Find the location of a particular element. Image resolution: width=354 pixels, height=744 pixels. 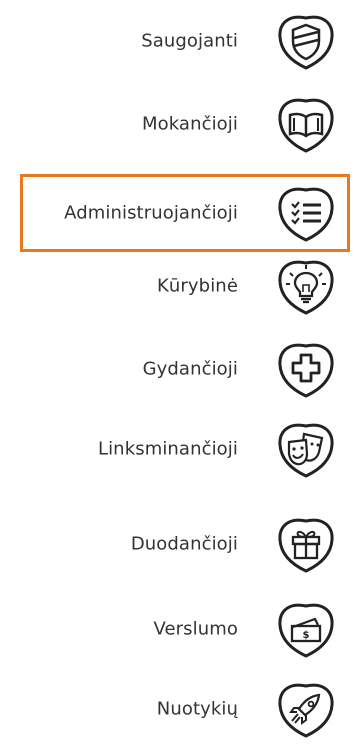

item-label: Kūrybinė is located at coordinates (197, 286).